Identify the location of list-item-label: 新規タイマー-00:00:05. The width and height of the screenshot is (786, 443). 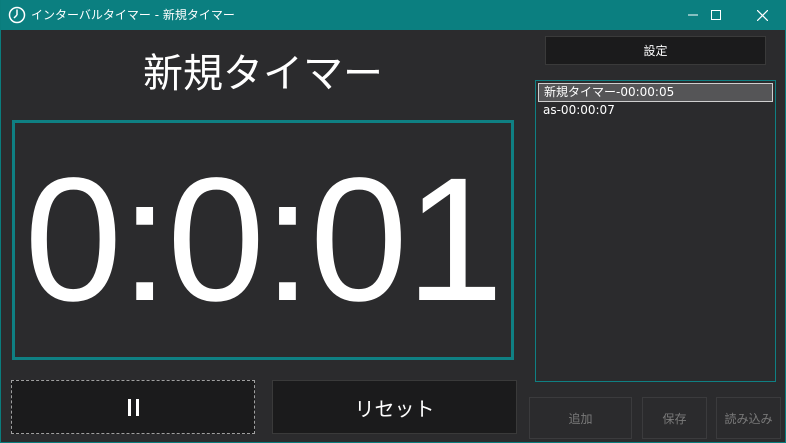
(609, 92).